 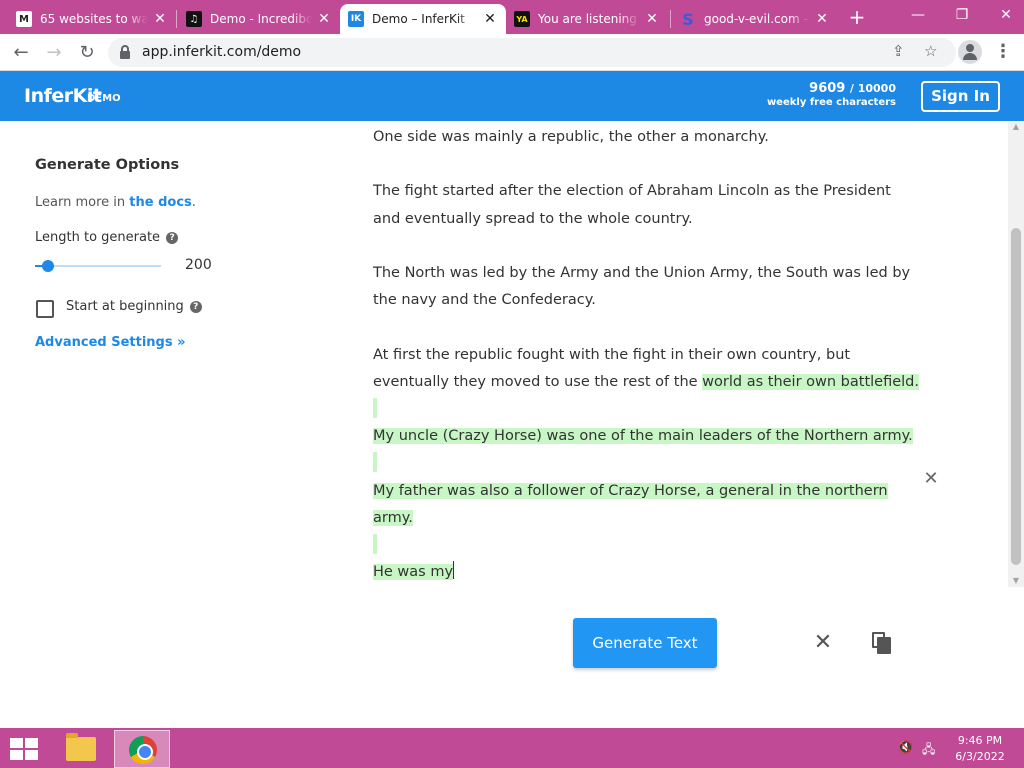 I want to click on copy-icon, so click(x=882, y=643).